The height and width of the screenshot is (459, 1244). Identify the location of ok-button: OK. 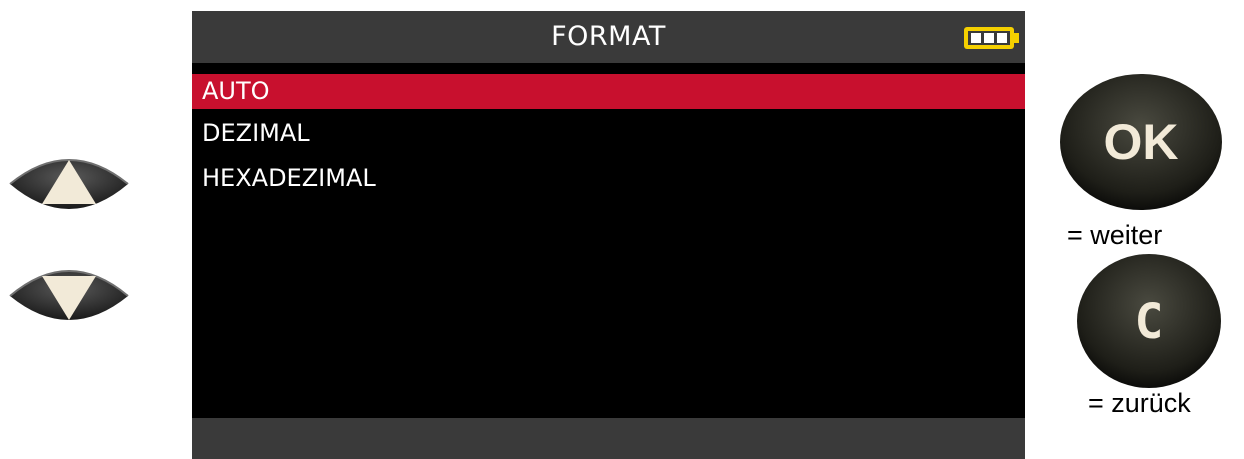
(1141, 142).